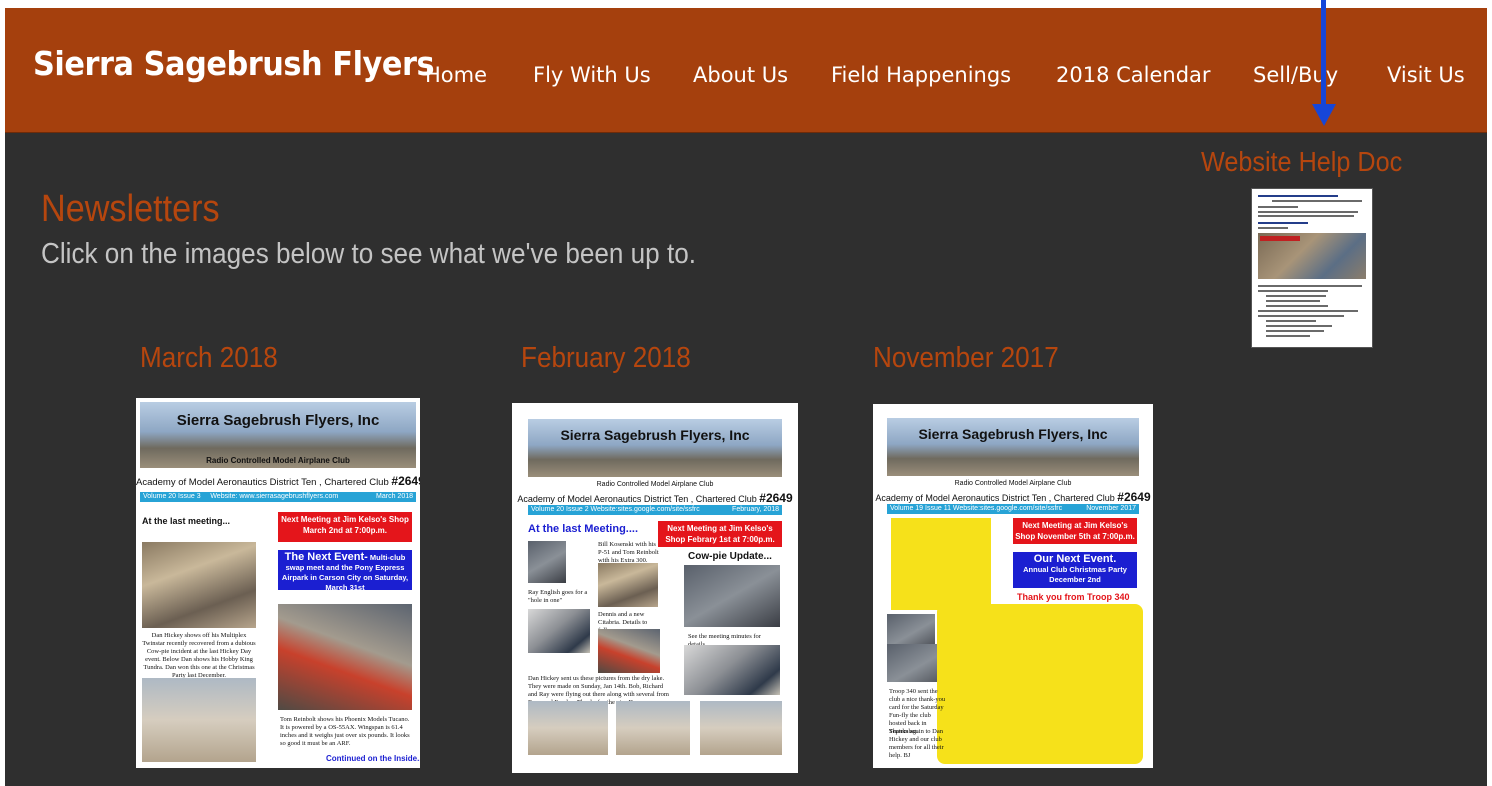  Describe the element at coordinates (1280, 238) in the screenshot. I see `help-doc-banner` at that location.